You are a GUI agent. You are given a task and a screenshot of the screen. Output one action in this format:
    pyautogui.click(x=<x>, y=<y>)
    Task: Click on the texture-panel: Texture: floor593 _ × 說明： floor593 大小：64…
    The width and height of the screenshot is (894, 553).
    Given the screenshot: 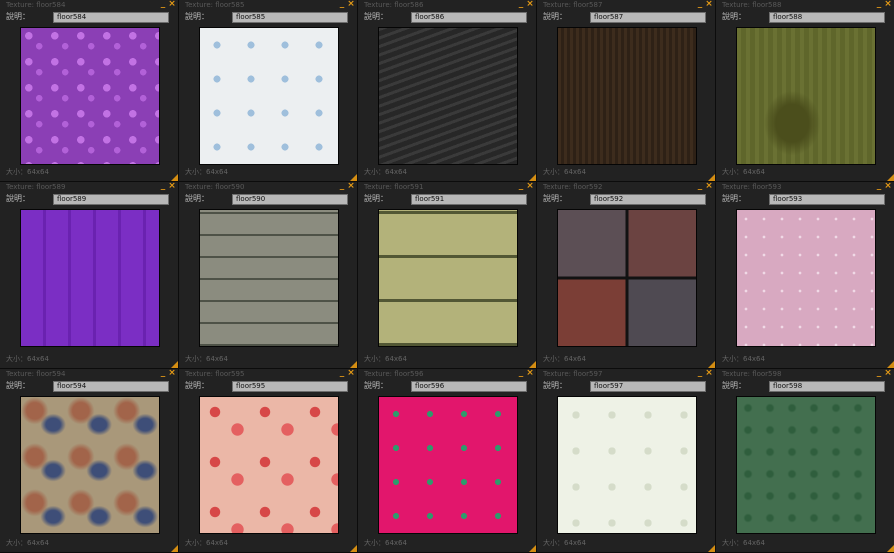 What is the action you would take?
    pyautogui.click(x=805, y=275)
    